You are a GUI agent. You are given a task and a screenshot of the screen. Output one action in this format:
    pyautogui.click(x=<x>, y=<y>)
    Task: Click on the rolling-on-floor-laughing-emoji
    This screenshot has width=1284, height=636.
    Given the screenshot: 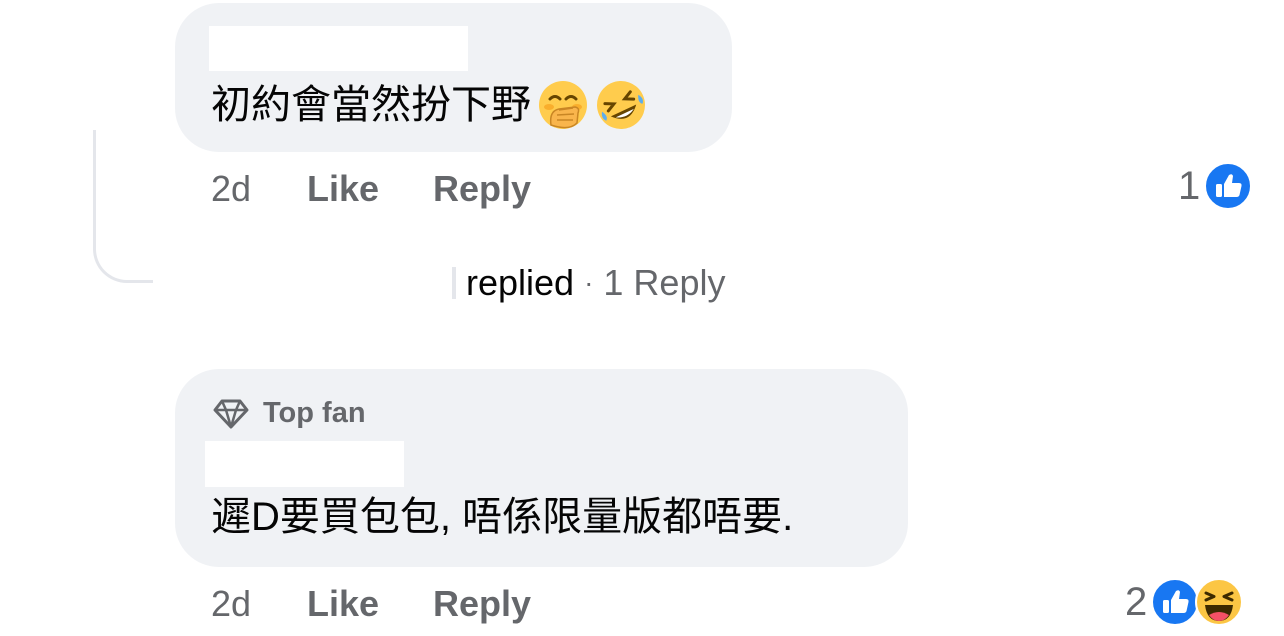 What is the action you would take?
    pyautogui.click(x=621, y=105)
    